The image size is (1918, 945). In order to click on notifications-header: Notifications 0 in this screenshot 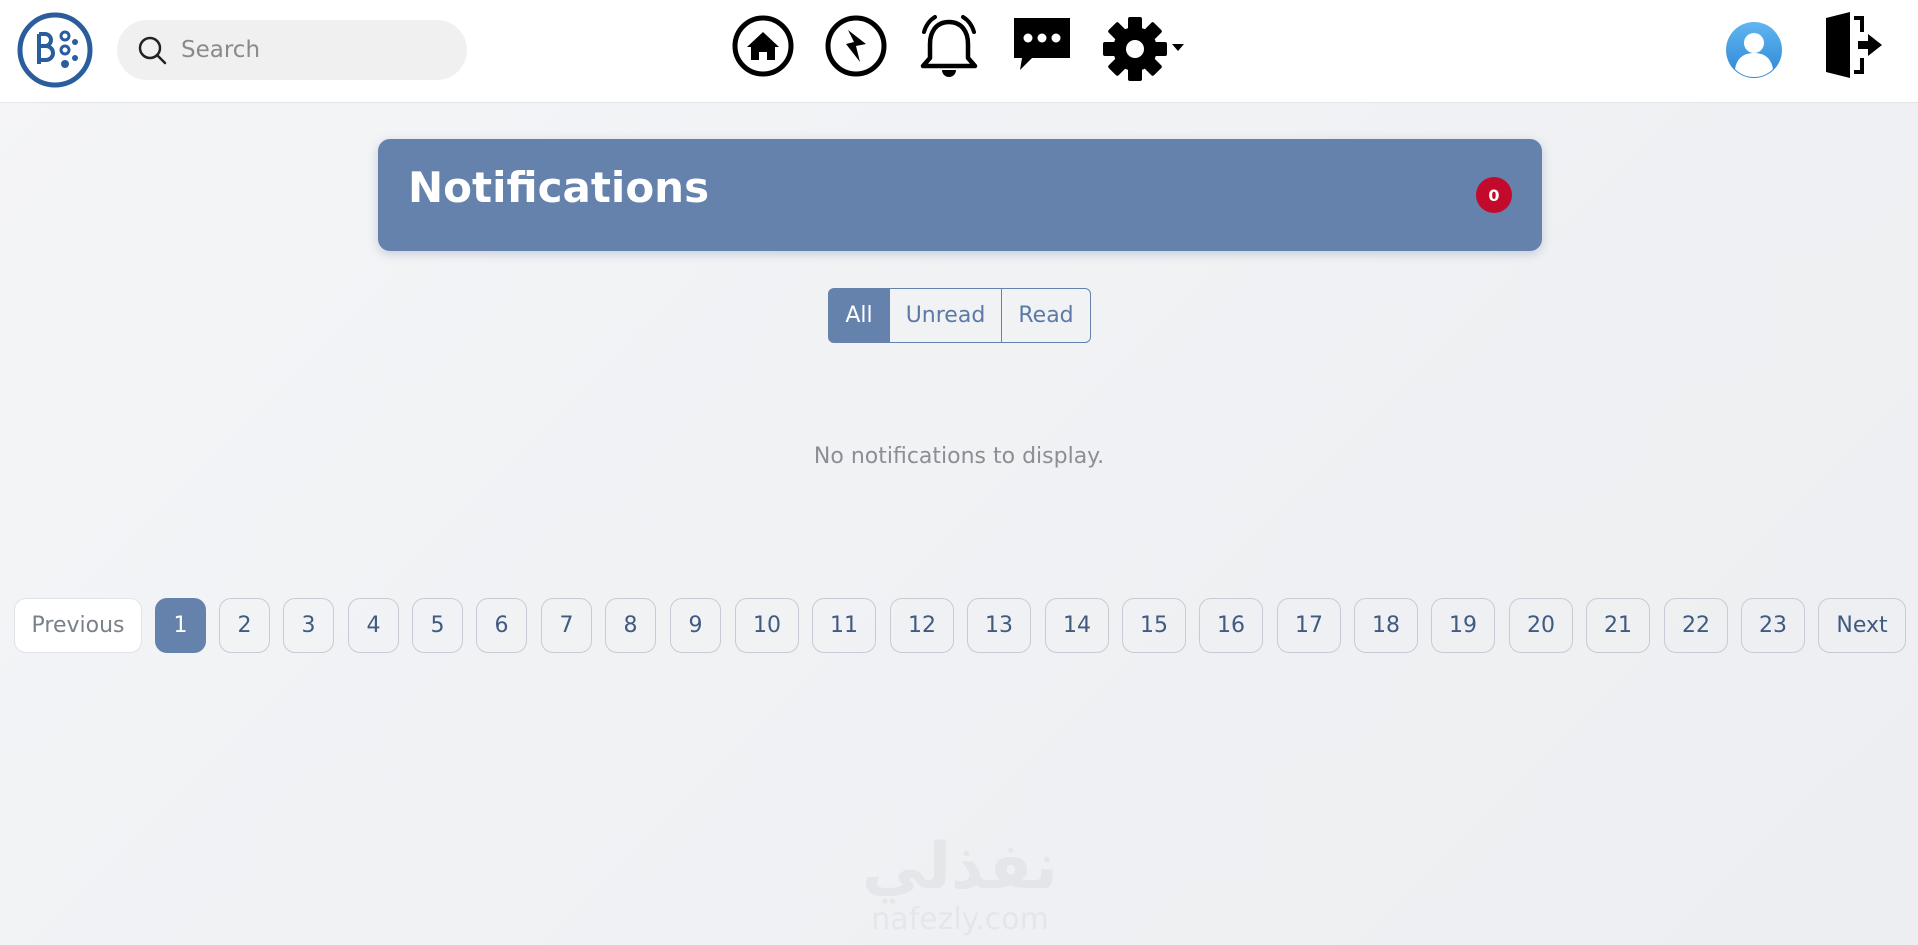, I will do `click(960, 195)`.